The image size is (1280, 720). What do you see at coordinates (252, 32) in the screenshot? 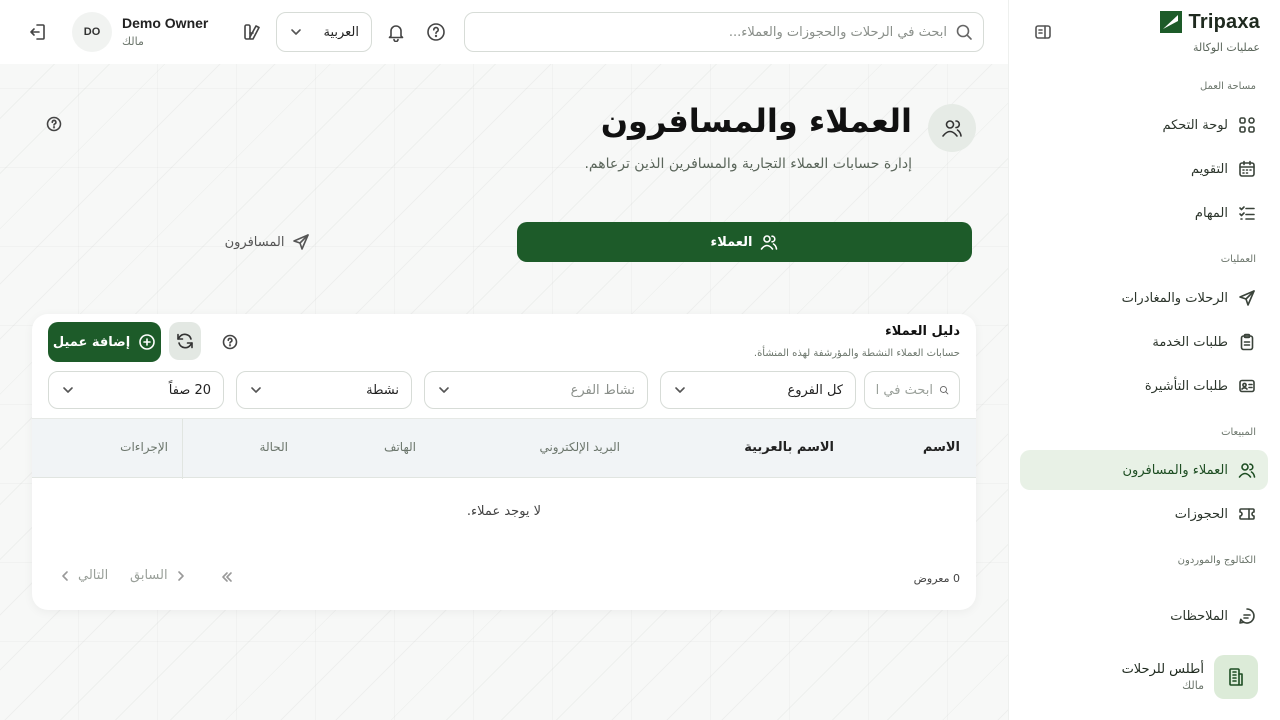
I see `theme-toggle-icon` at bounding box center [252, 32].